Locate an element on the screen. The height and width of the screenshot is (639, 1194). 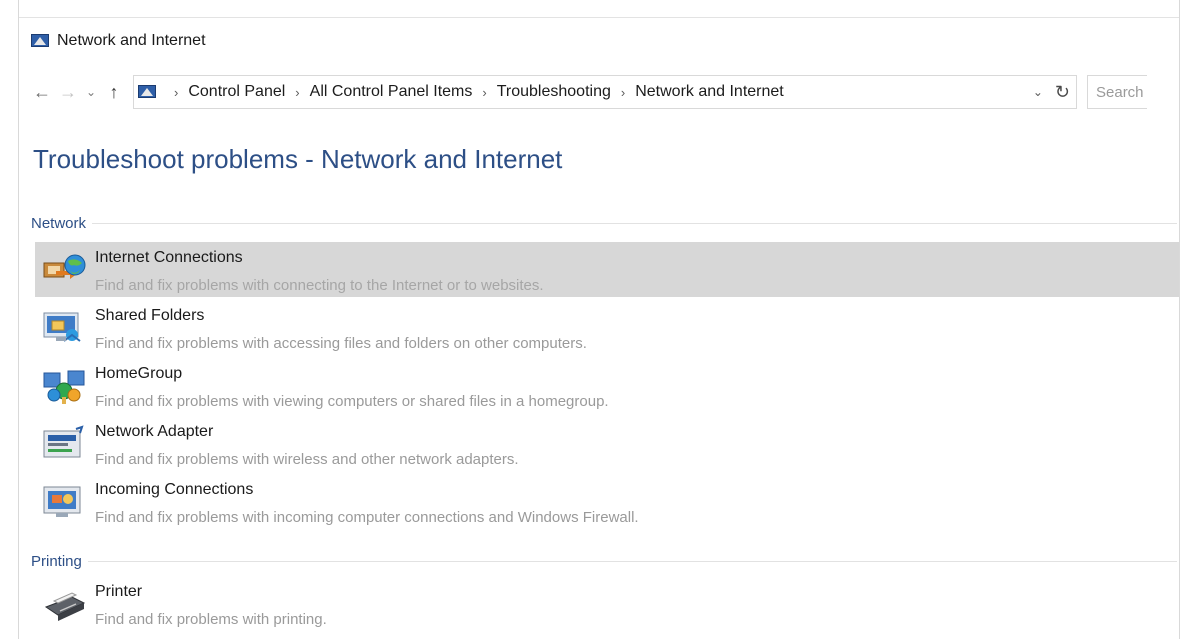
refresh-icon: ↻ is located at coordinates (1062, 92).